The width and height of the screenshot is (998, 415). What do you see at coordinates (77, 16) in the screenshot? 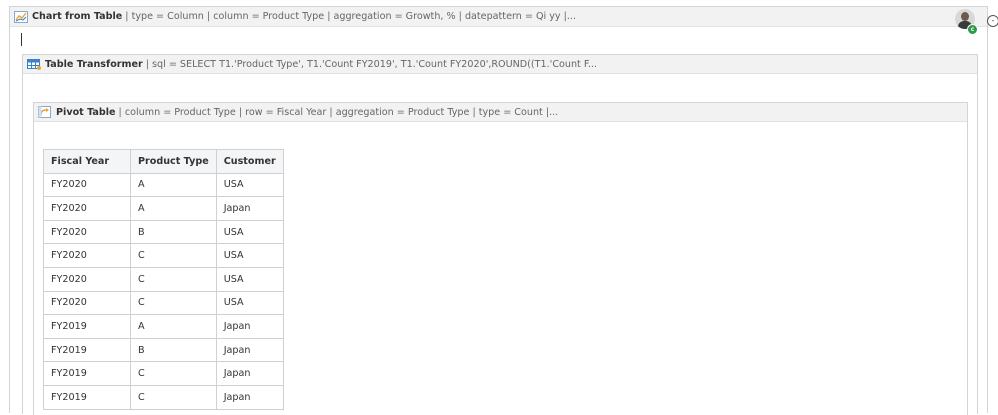
I see `chart-macro-title: Chart from Table` at bounding box center [77, 16].